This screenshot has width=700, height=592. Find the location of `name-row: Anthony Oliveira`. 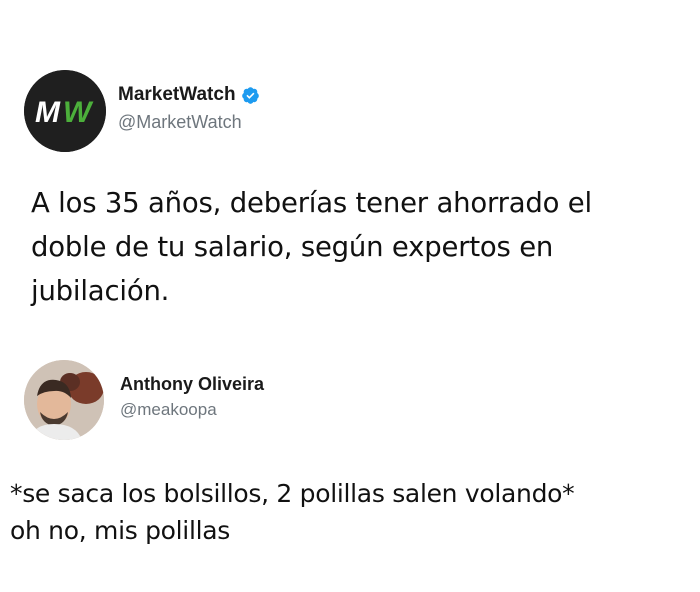

name-row: Anthony Oliveira is located at coordinates (192, 384).